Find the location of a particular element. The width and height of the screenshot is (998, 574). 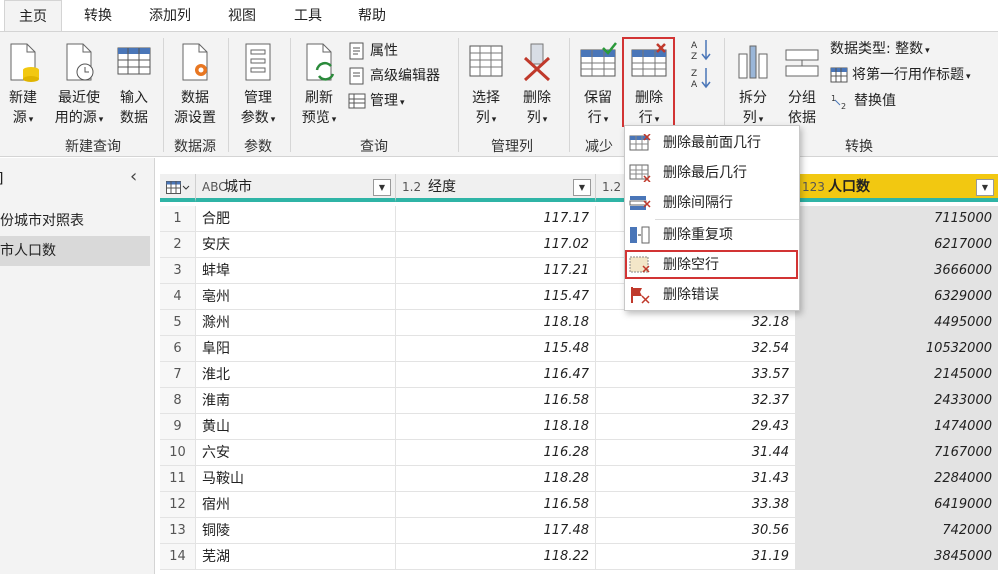

city-cell: 六安 is located at coordinates (296, 453).